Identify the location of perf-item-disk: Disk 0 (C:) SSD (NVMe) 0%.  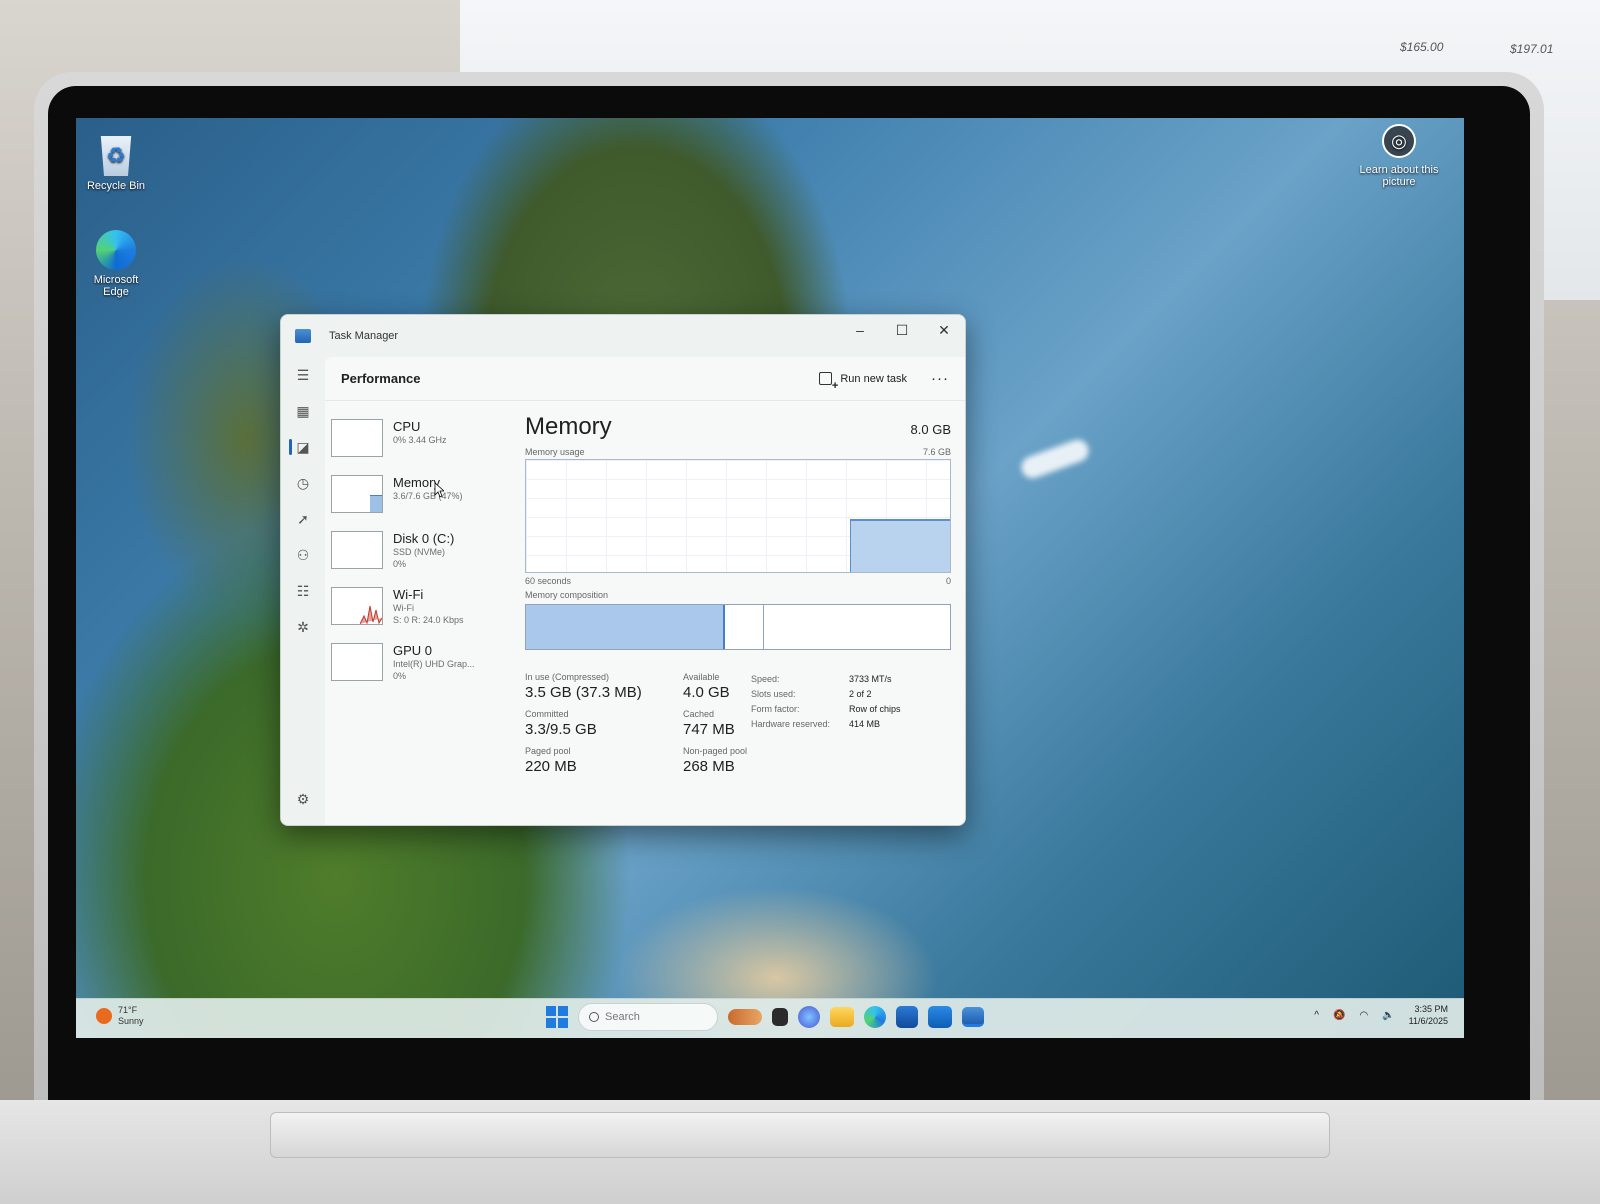
(421, 553).